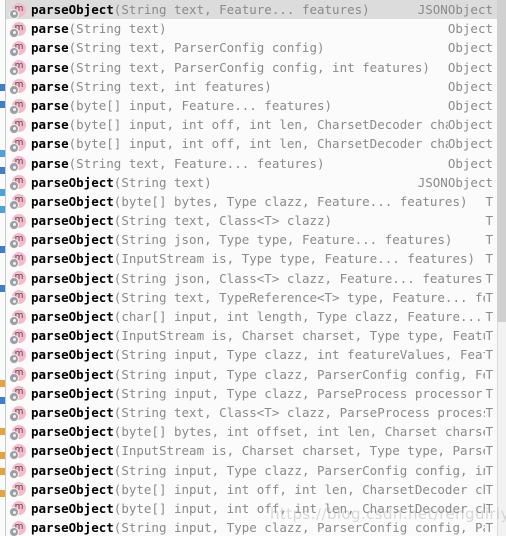  Describe the element at coordinates (251, 28) in the screenshot. I see `completion-item: m parse(String text) Object` at that location.